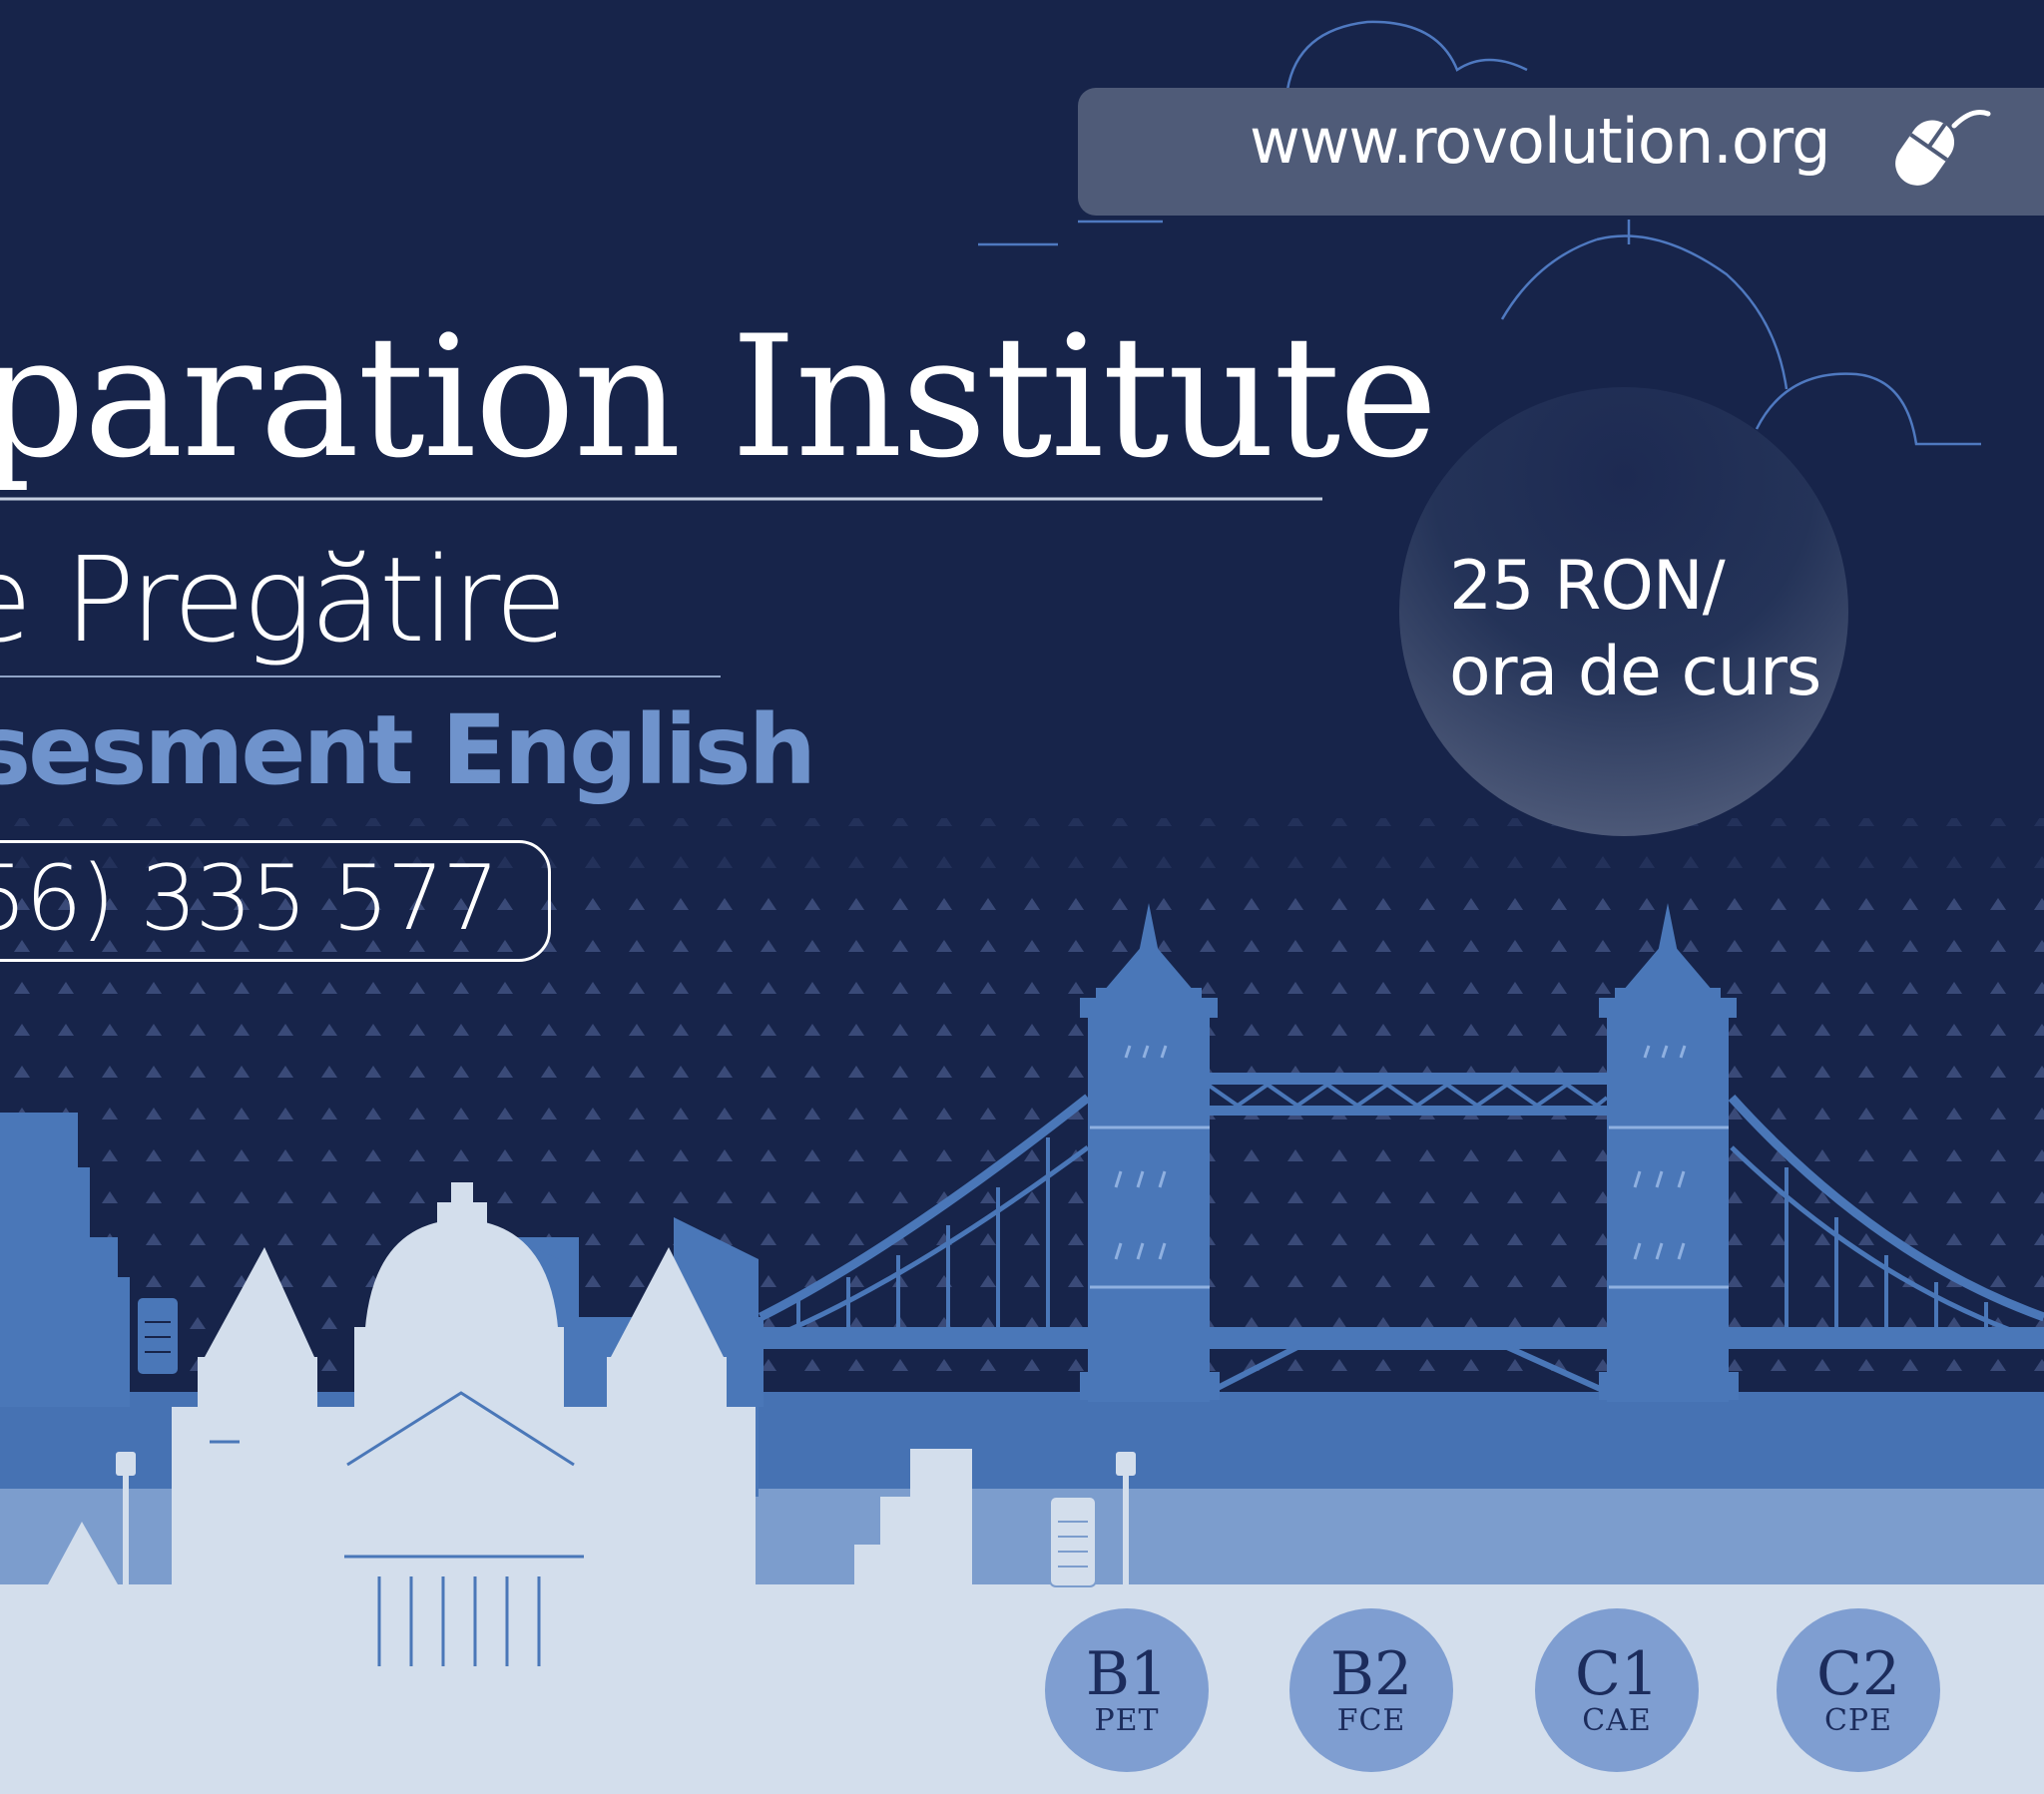 The image size is (2044, 1794). Describe the element at coordinates (1617, 1674) in the screenshot. I see `level-code: C1` at that location.